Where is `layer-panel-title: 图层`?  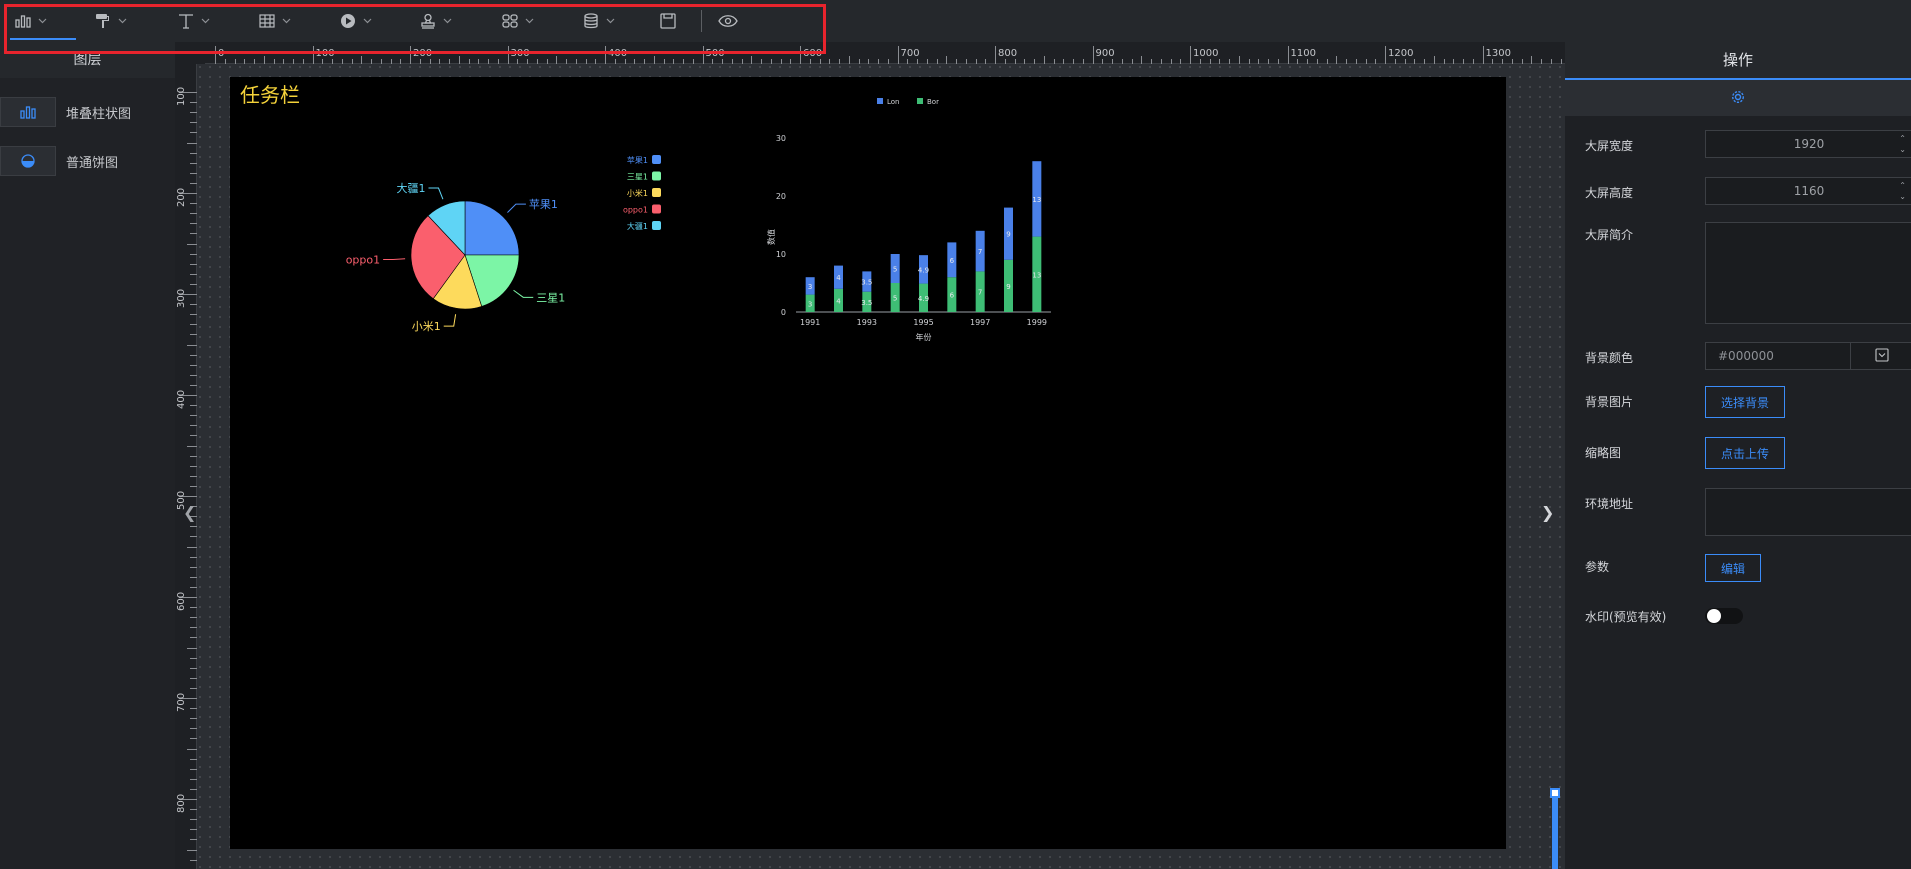 layer-panel-title: 图层 is located at coordinates (87, 60).